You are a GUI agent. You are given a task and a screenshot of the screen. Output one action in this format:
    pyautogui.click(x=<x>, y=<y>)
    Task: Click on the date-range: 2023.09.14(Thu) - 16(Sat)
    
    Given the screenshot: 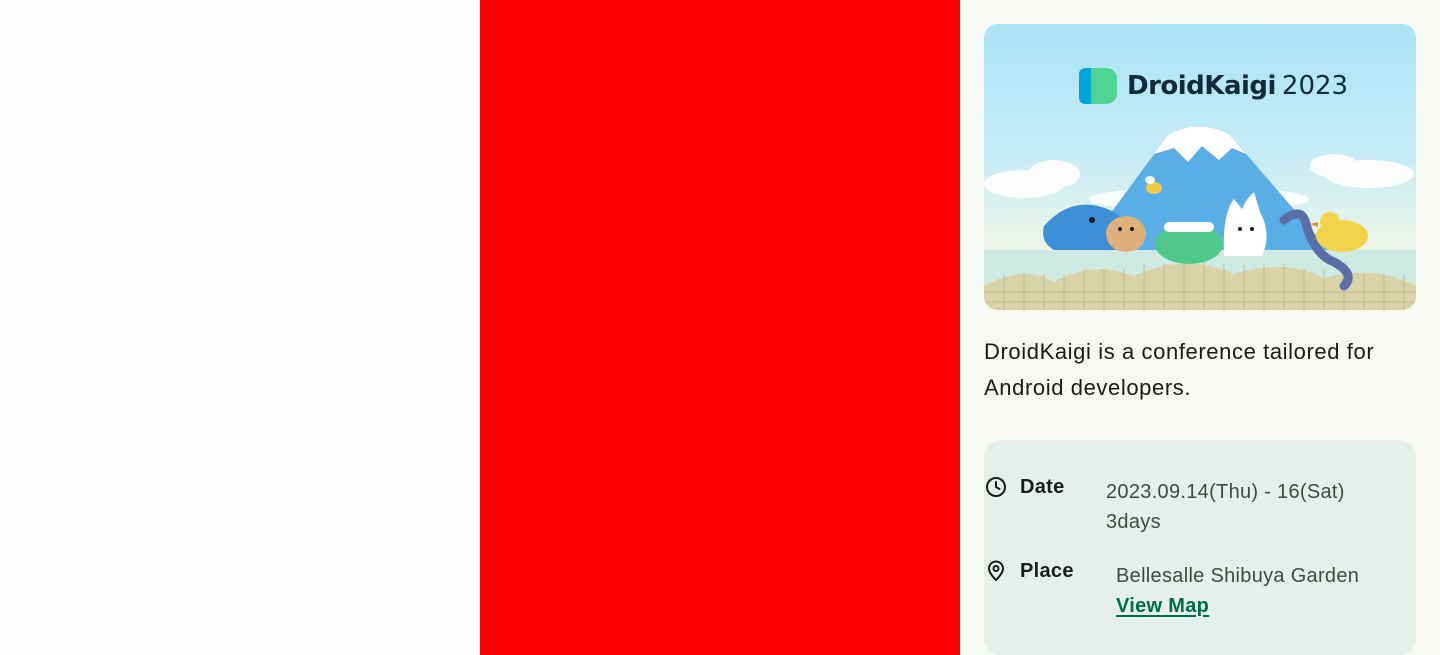 What is the action you would take?
    pyautogui.click(x=1225, y=492)
    